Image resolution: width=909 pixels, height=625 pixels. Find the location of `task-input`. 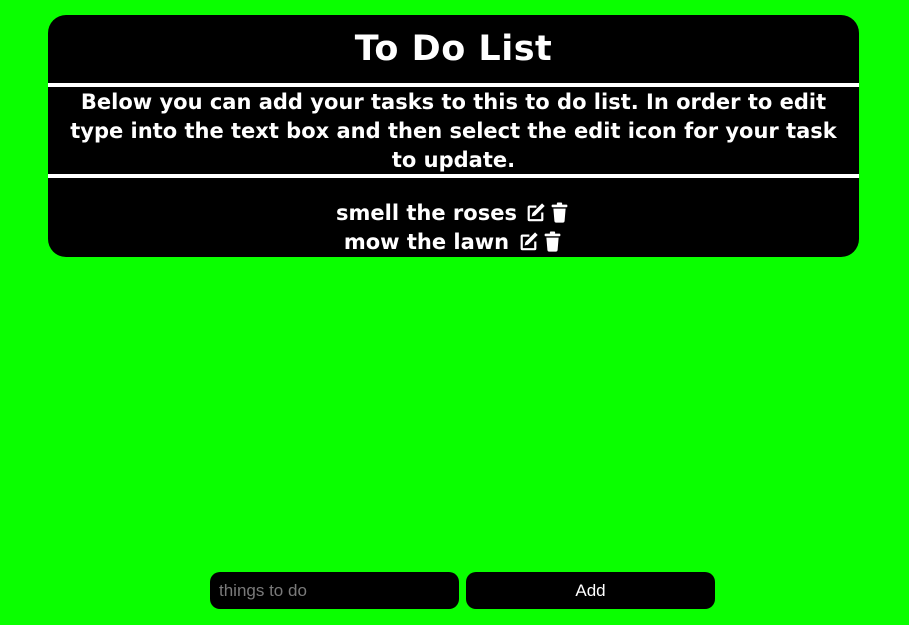

task-input is located at coordinates (334, 590).